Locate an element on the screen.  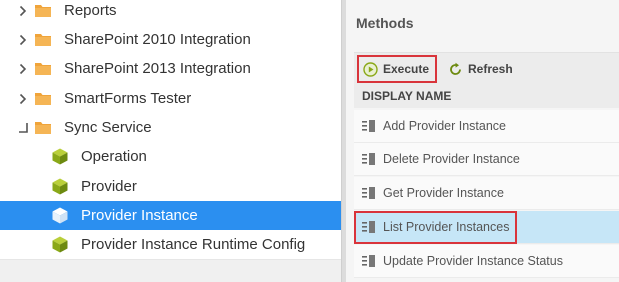
horizontal-scrollbar is located at coordinates (170, 270).